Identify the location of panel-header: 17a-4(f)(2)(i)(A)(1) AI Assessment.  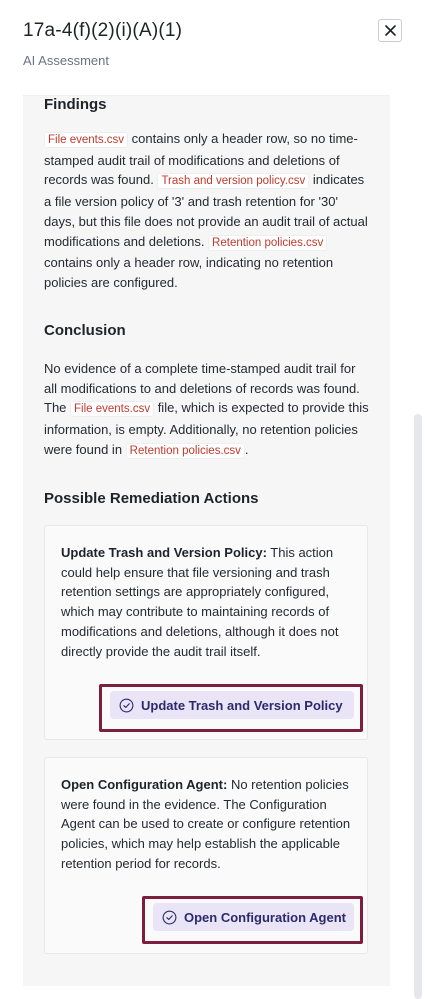
(212, 48).